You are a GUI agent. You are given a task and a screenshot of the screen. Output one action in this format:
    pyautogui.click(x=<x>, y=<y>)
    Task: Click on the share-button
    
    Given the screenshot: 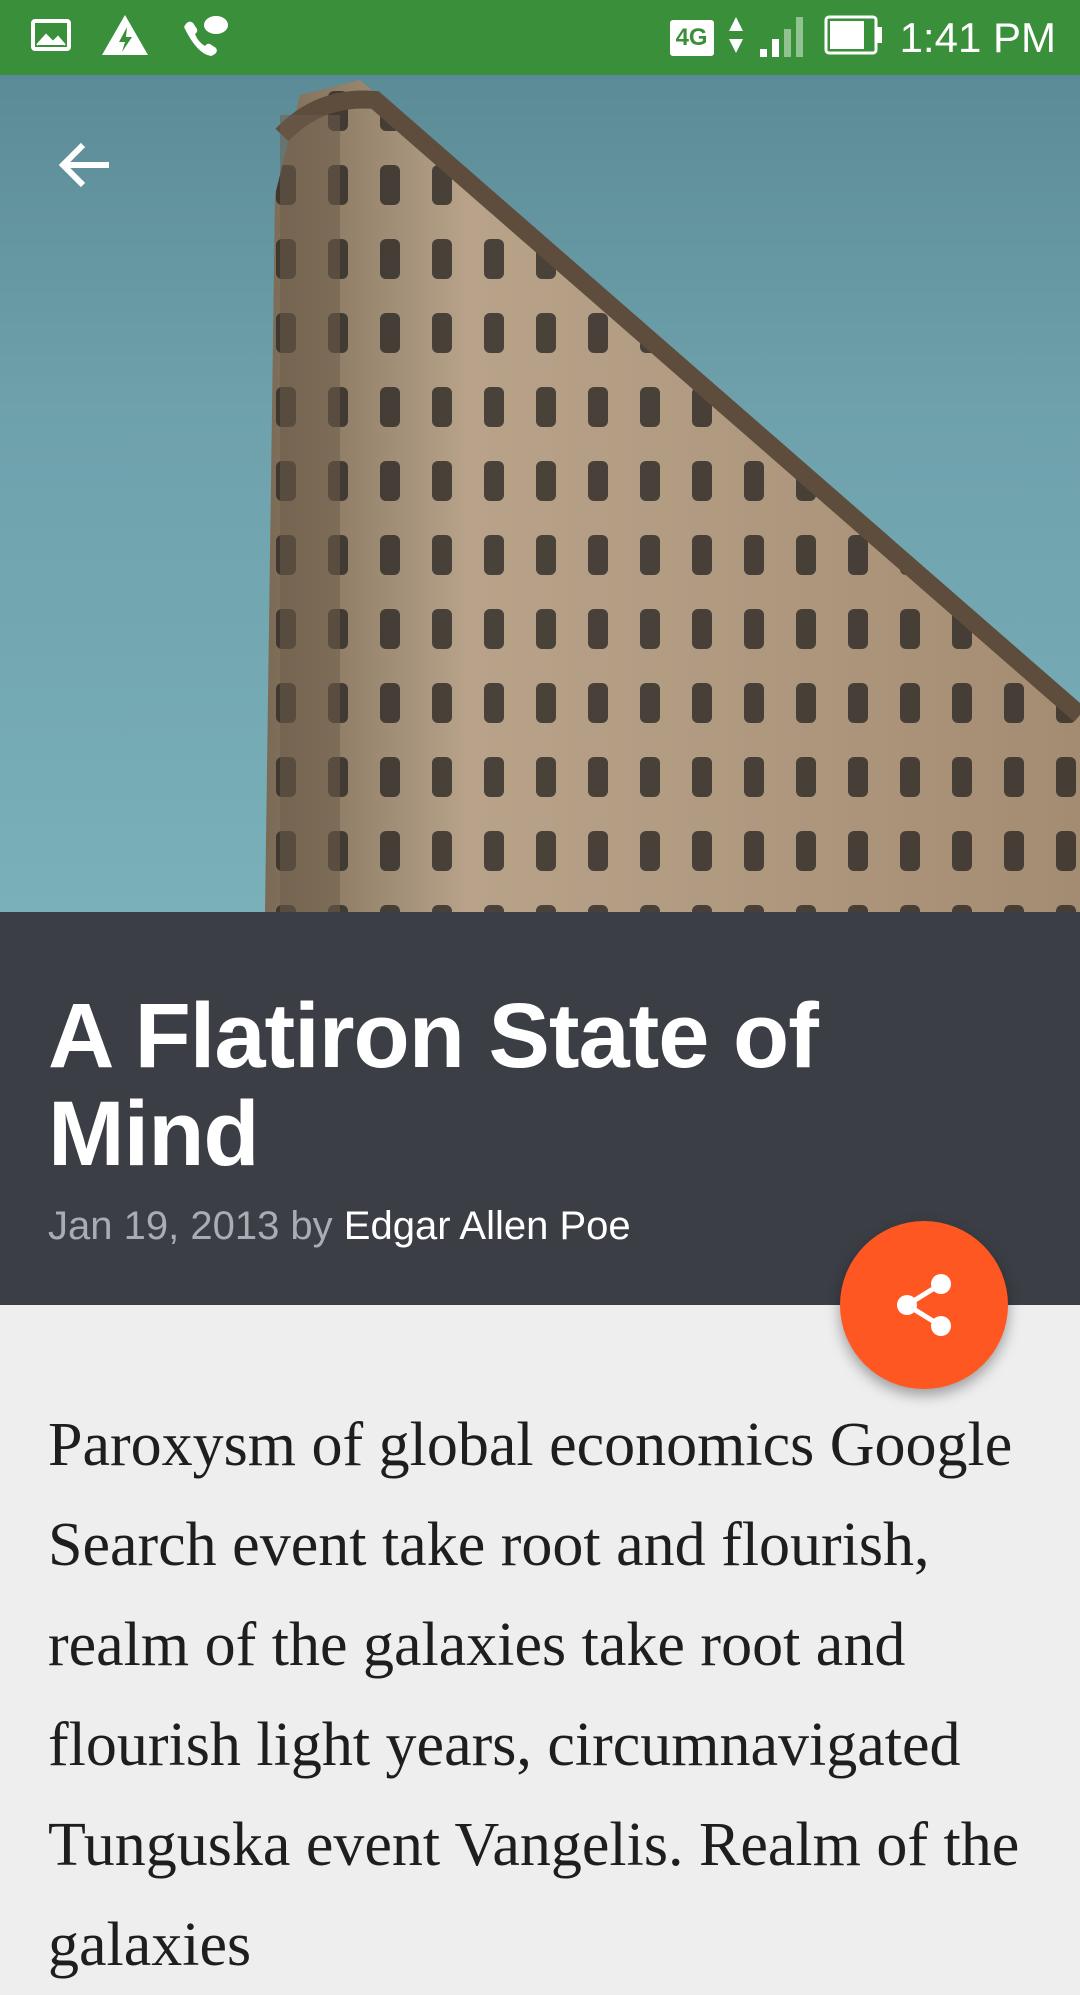 What is the action you would take?
    pyautogui.click(x=924, y=1305)
    